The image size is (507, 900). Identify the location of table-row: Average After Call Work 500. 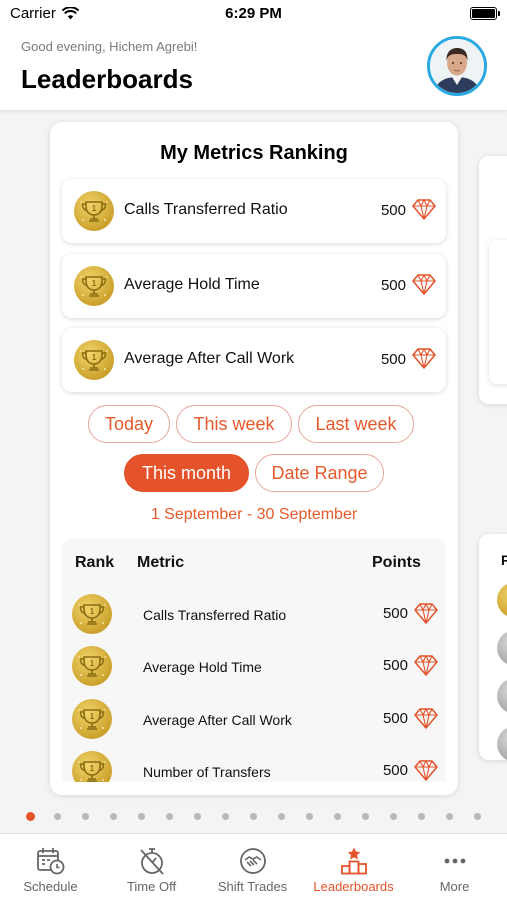
(254, 719).